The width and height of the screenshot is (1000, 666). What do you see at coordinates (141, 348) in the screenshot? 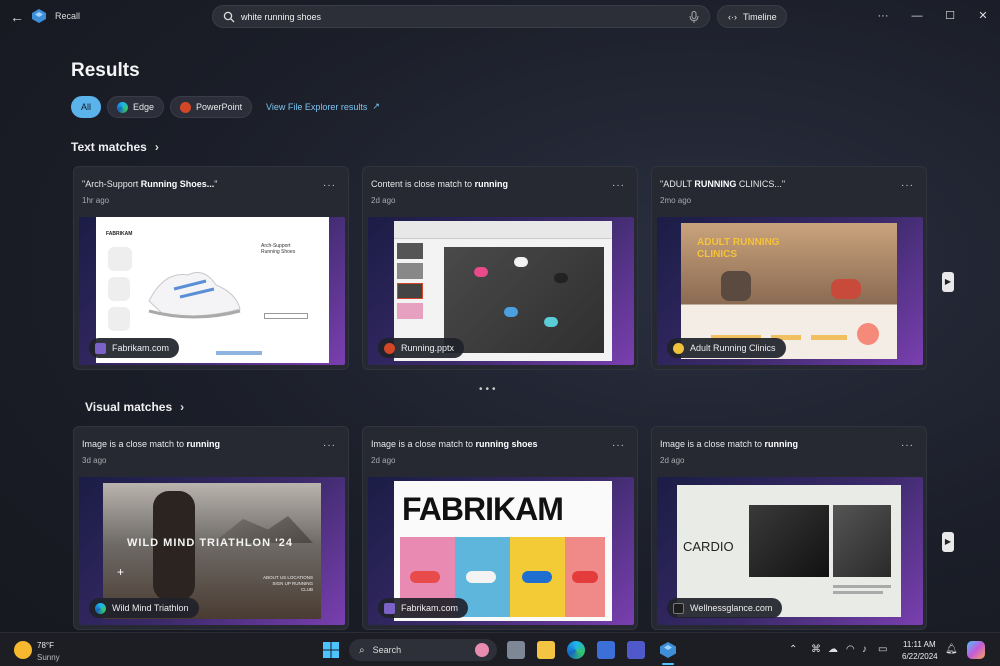
I see `source-label: Fabrikam.com` at bounding box center [141, 348].